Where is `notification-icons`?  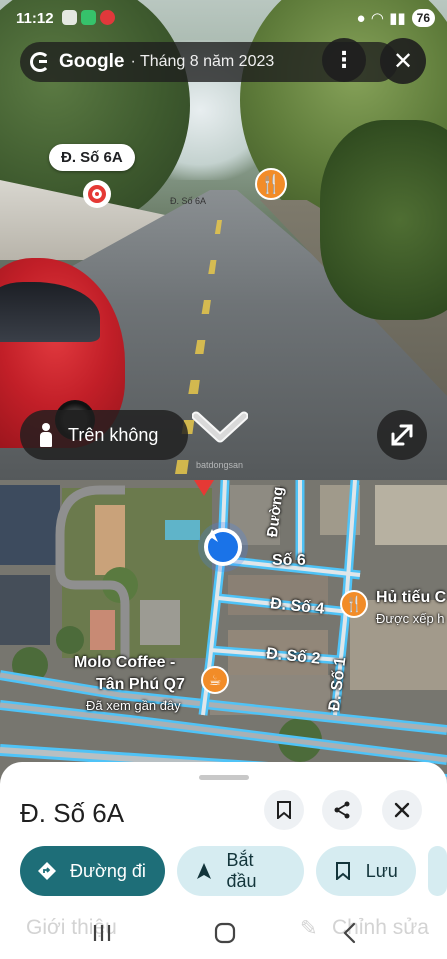 notification-icons is located at coordinates (88, 17).